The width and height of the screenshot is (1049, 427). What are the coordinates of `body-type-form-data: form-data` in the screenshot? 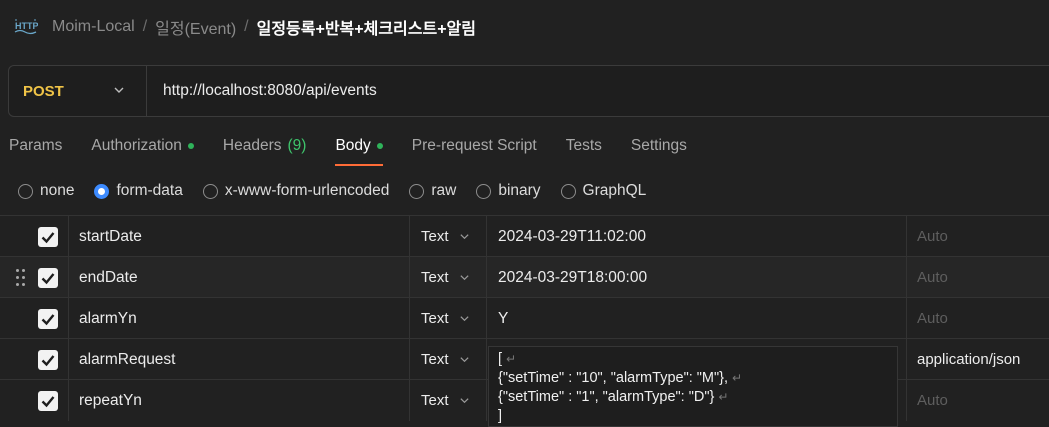 It's located at (138, 191).